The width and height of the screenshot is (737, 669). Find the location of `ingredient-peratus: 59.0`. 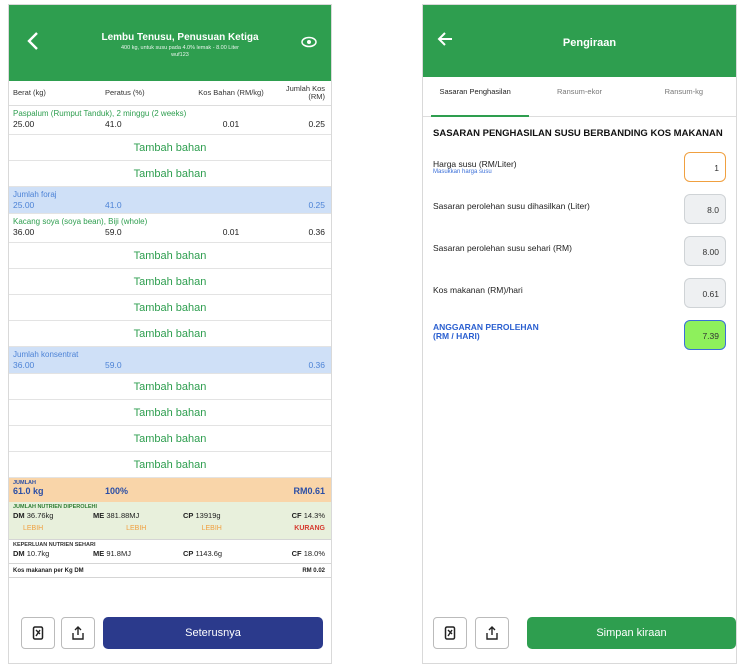

ingredient-peratus: 59.0 is located at coordinates (113, 232).